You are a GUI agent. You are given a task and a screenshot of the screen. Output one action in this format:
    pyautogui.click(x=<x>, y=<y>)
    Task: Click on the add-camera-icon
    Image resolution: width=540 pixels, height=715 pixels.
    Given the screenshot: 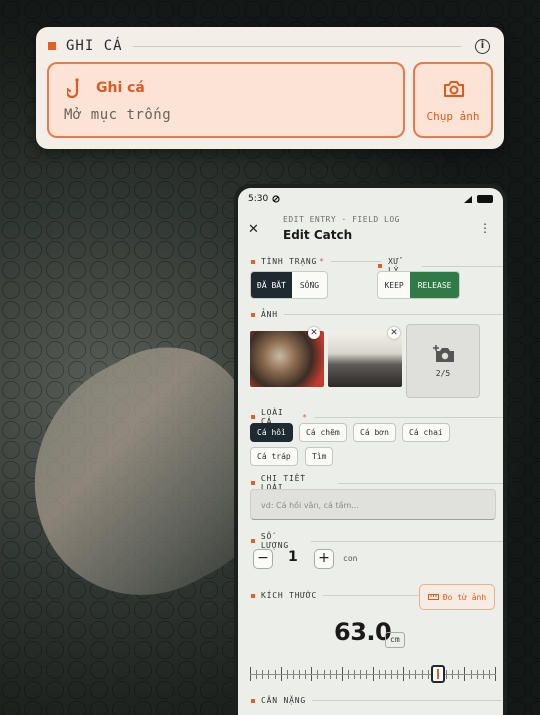 What is the action you would take?
    pyautogui.click(x=443, y=353)
    